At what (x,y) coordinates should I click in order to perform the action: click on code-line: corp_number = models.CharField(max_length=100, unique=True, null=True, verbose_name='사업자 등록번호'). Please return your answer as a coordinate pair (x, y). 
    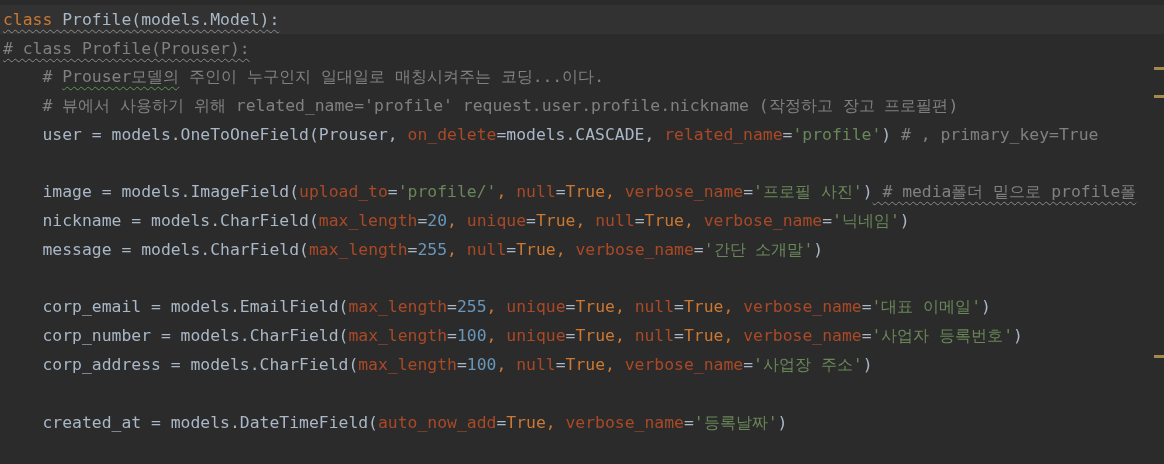
    Looking at the image, I should click on (532, 336).